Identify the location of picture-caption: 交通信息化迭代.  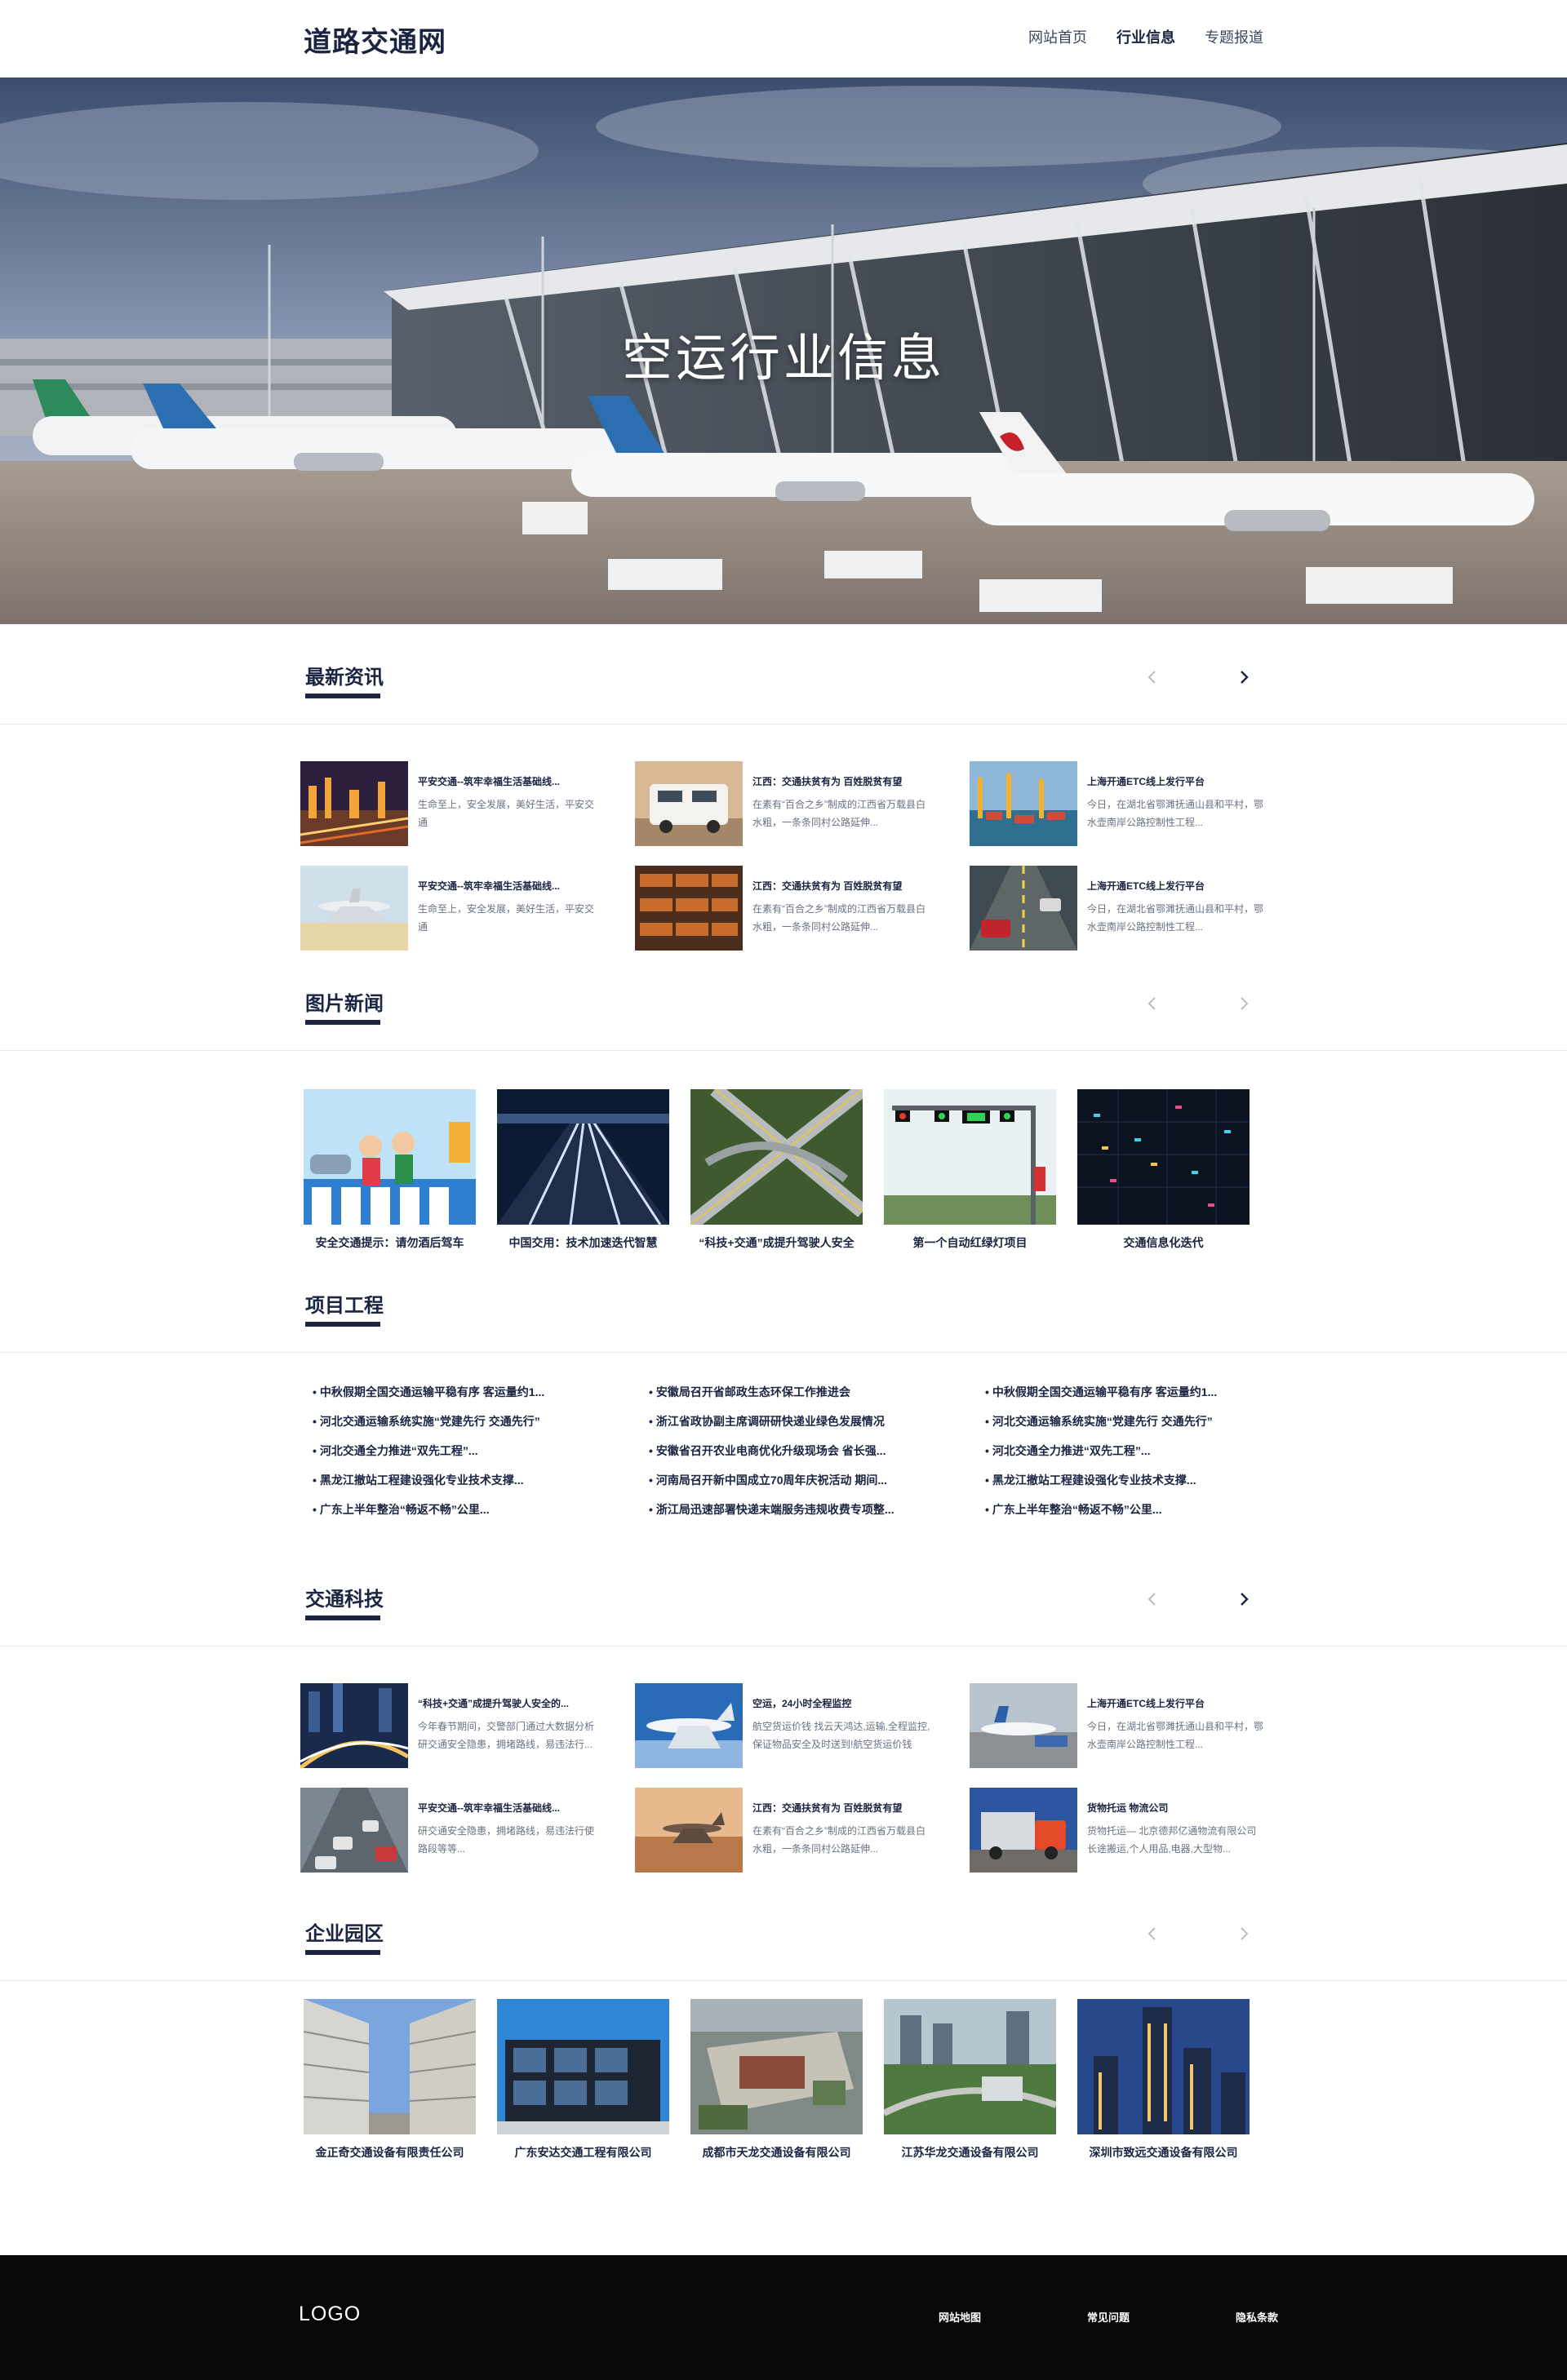
(1163, 1242).